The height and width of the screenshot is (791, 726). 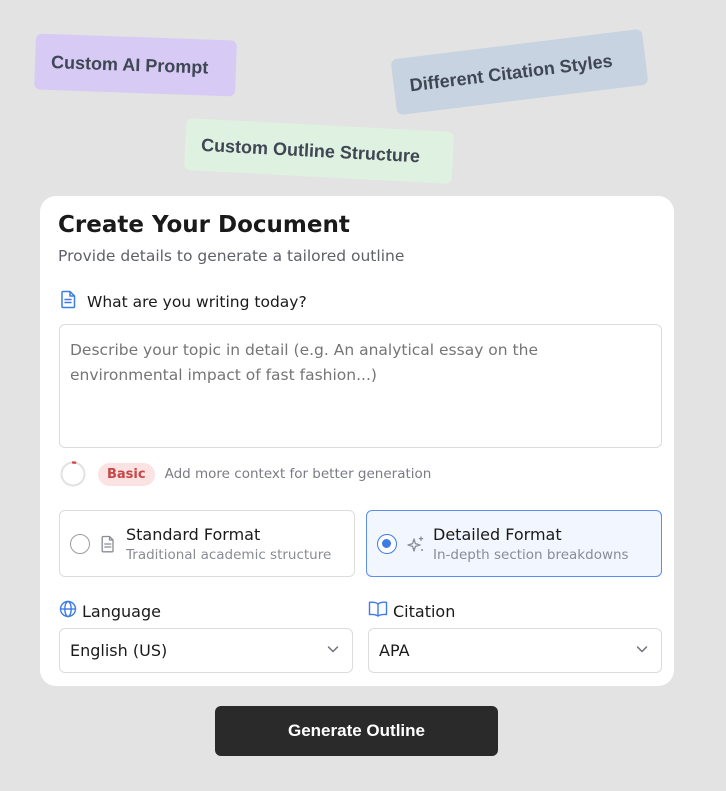 I want to click on progress-ring-icon, so click(x=73, y=474).